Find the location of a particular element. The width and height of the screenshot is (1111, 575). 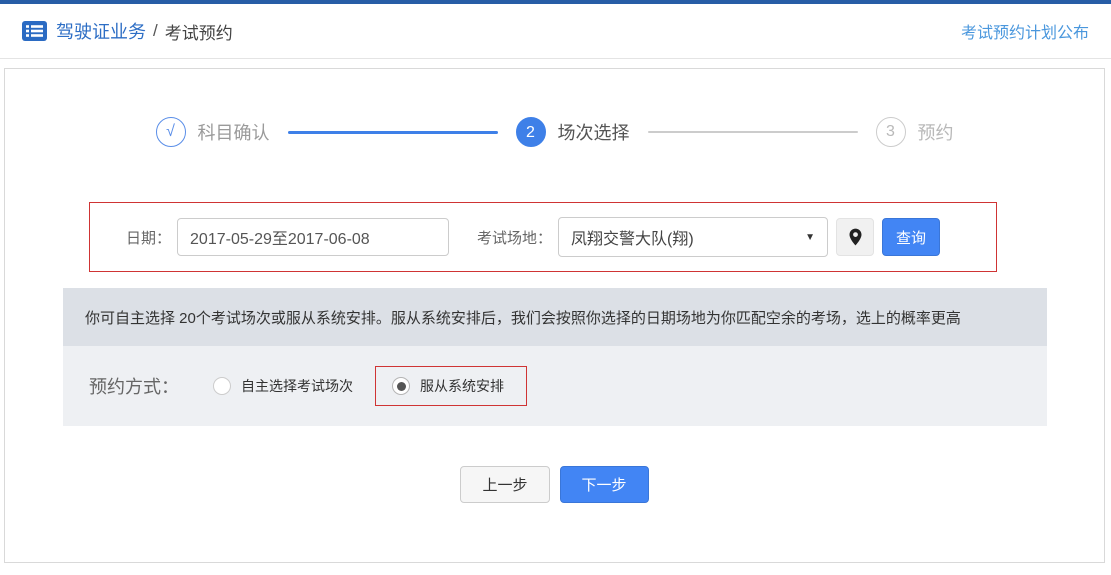

radio-checked is located at coordinates (401, 386).